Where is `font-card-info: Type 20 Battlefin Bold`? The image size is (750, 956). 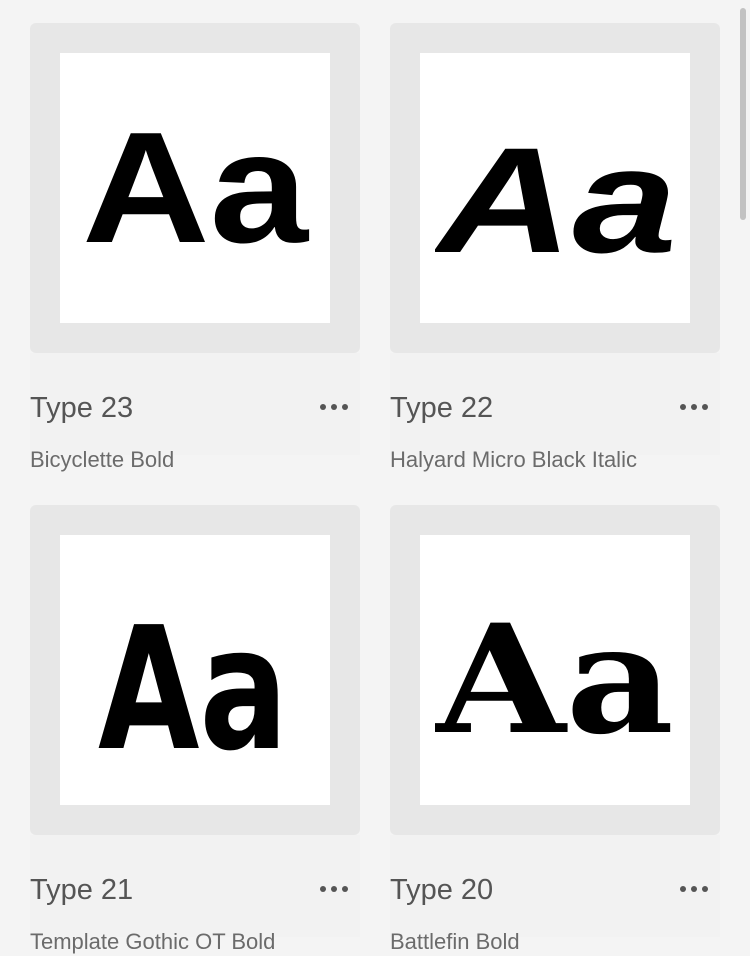
font-card-info: Type 20 Battlefin Bold is located at coordinates (555, 894).